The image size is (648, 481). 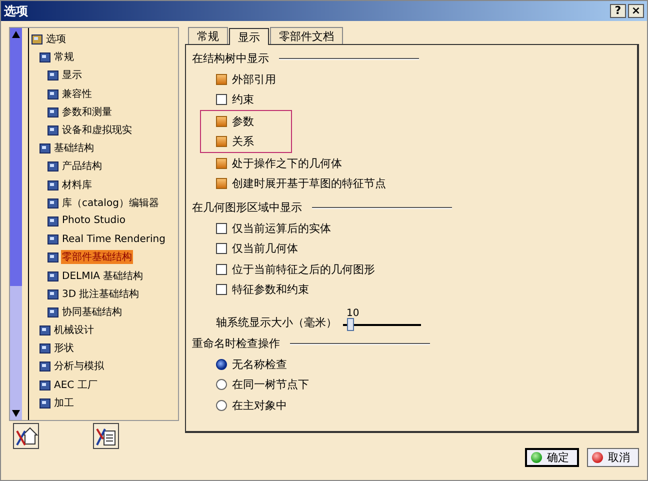 I want to click on tree-item: 选项, so click(x=56, y=39).